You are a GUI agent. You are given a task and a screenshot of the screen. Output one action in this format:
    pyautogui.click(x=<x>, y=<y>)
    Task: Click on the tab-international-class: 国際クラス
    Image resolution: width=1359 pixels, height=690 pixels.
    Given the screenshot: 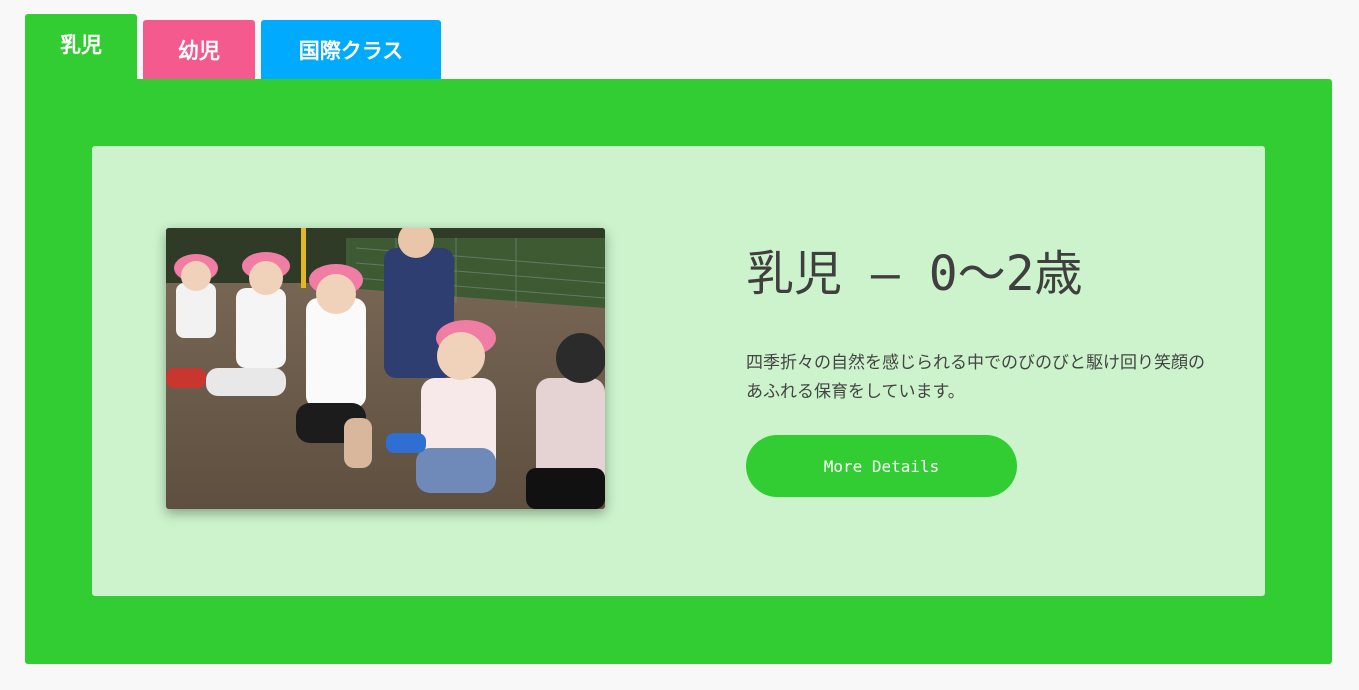 What is the action you would take?
    pyautogui.click(x=351, y=49)
    